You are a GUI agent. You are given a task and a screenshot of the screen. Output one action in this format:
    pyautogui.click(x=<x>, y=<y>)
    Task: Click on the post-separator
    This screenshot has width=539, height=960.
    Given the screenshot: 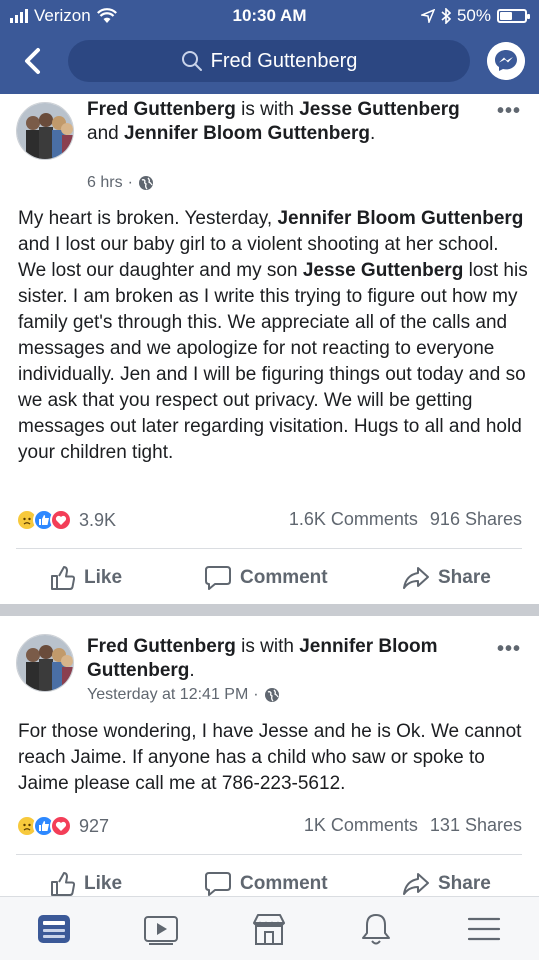 What is the action you would take?
    pyautogui.click(x=269, y=610)
    